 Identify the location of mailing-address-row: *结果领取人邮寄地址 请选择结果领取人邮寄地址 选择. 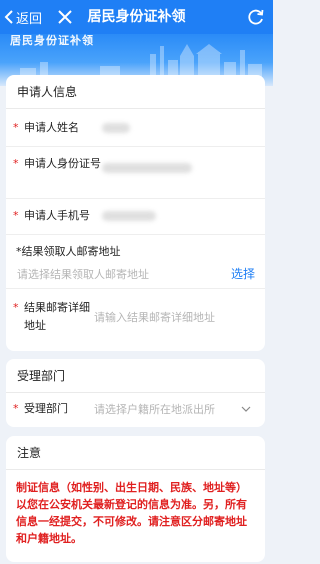
(135, 262).